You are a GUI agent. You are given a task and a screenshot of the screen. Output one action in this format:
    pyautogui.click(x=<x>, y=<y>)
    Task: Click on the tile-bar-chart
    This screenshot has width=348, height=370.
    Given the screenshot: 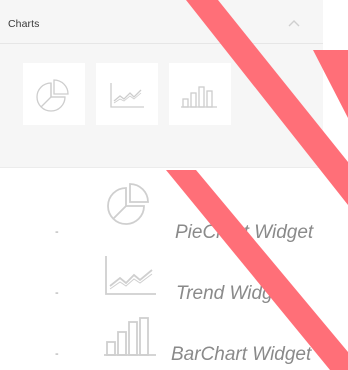 What is the action you would take?
    pyautogui.click(x=200, y=94)
    